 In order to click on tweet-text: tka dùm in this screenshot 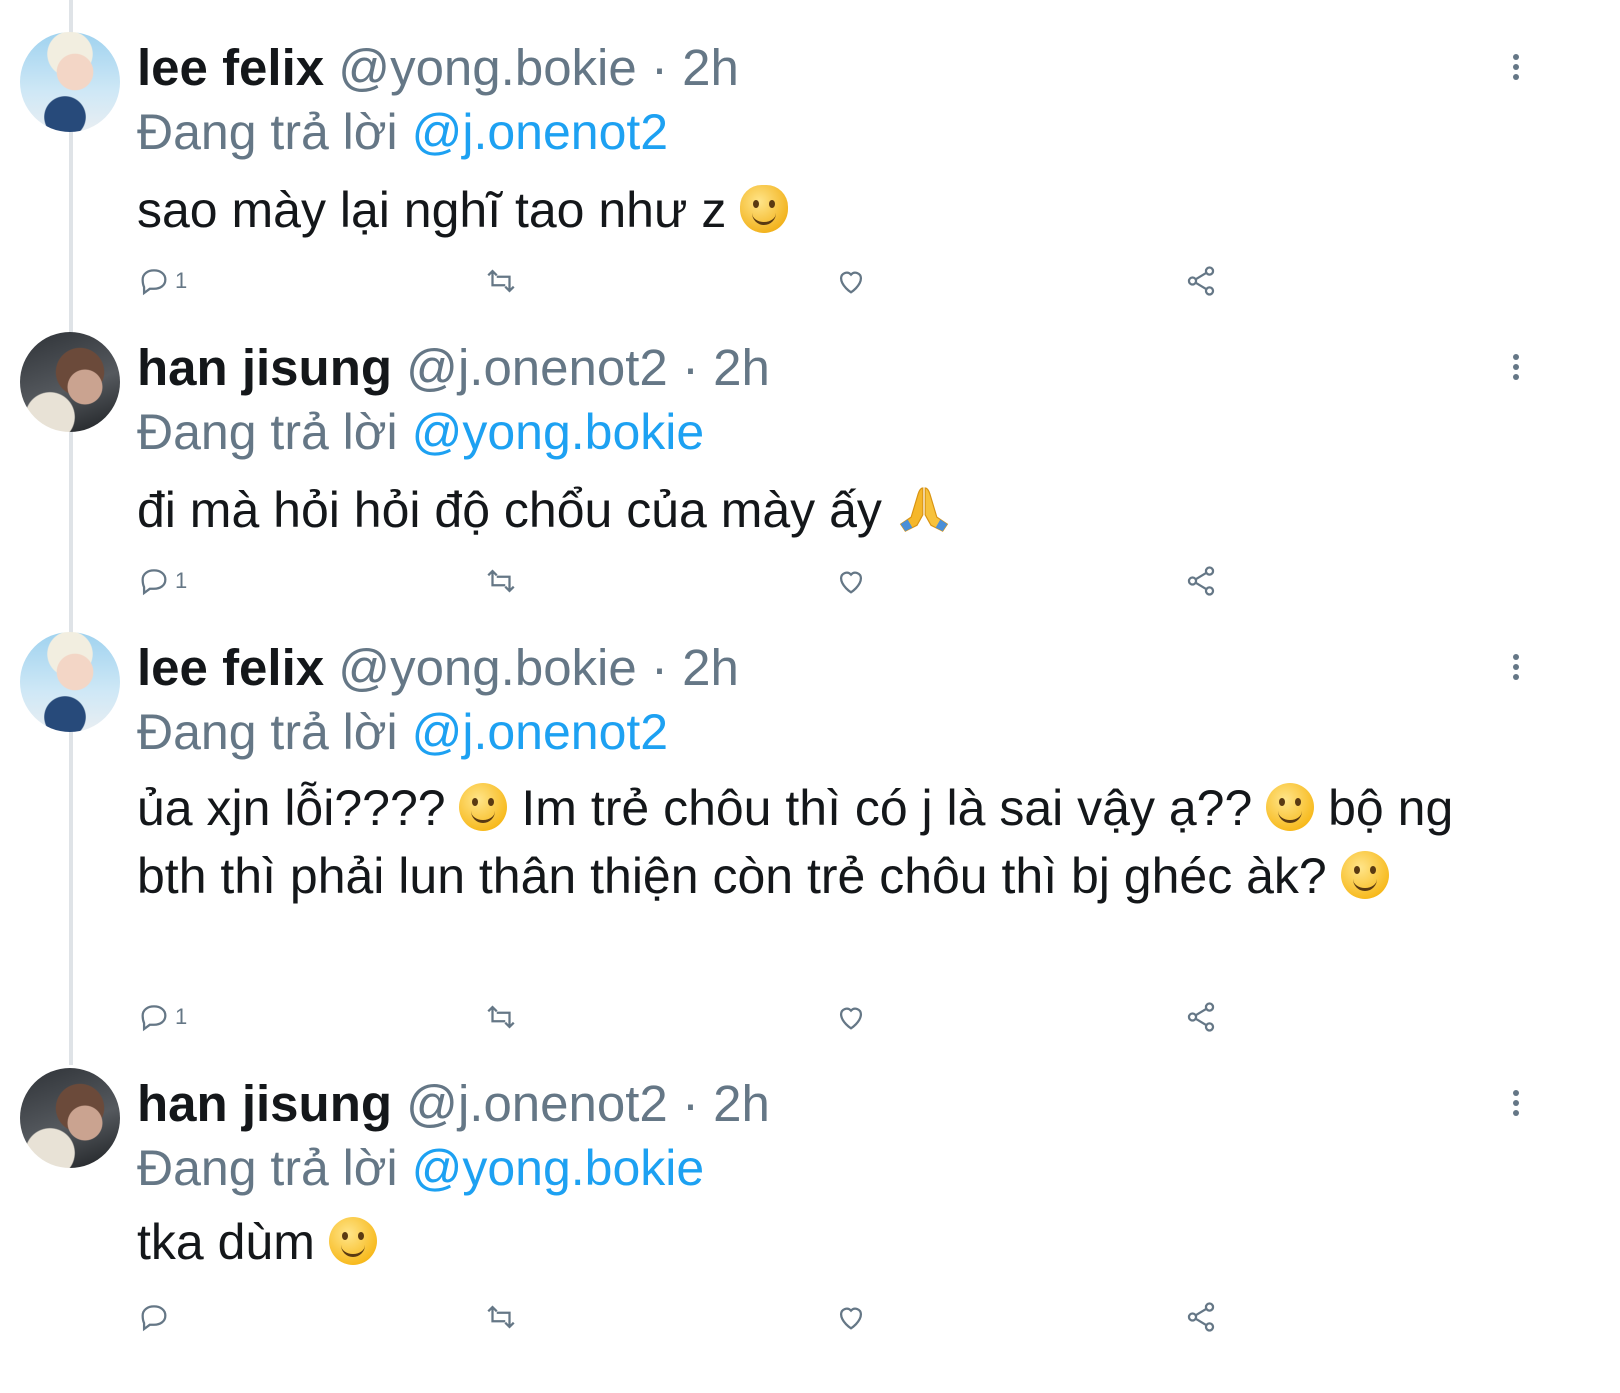, I will do `click(817, 1242)`.